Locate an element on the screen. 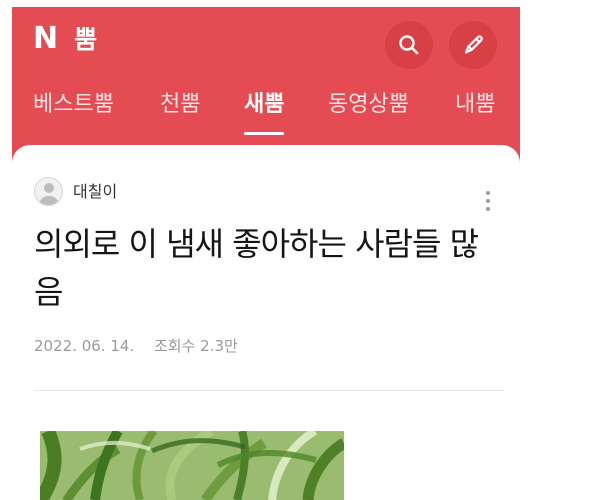 The width and height of the screenshot is (600, 500). logo-letter: N is located at coordinates (46, 38).